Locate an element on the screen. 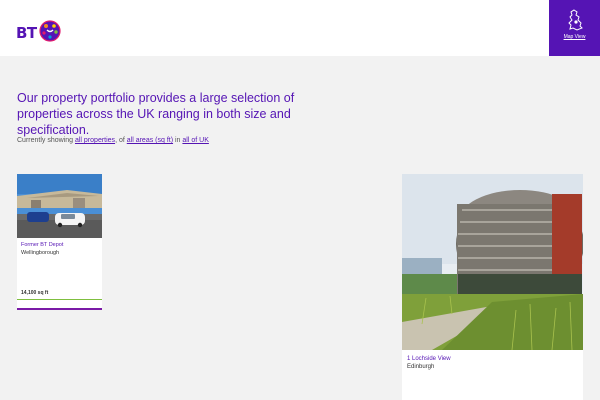  map-view-label: Map View is located at coordinates (574, 37).